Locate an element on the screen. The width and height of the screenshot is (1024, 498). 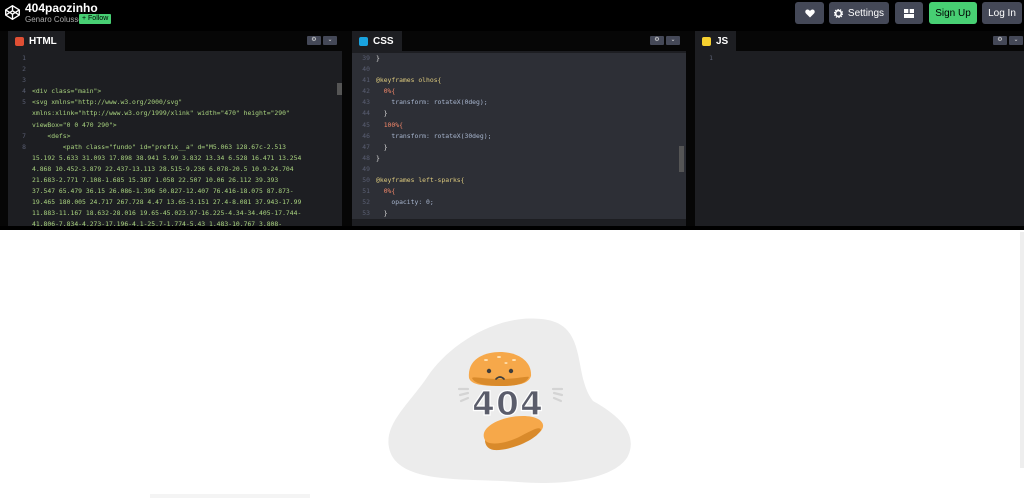
code-line: 52 opacity: 0; is located at coordinates (519, 203).